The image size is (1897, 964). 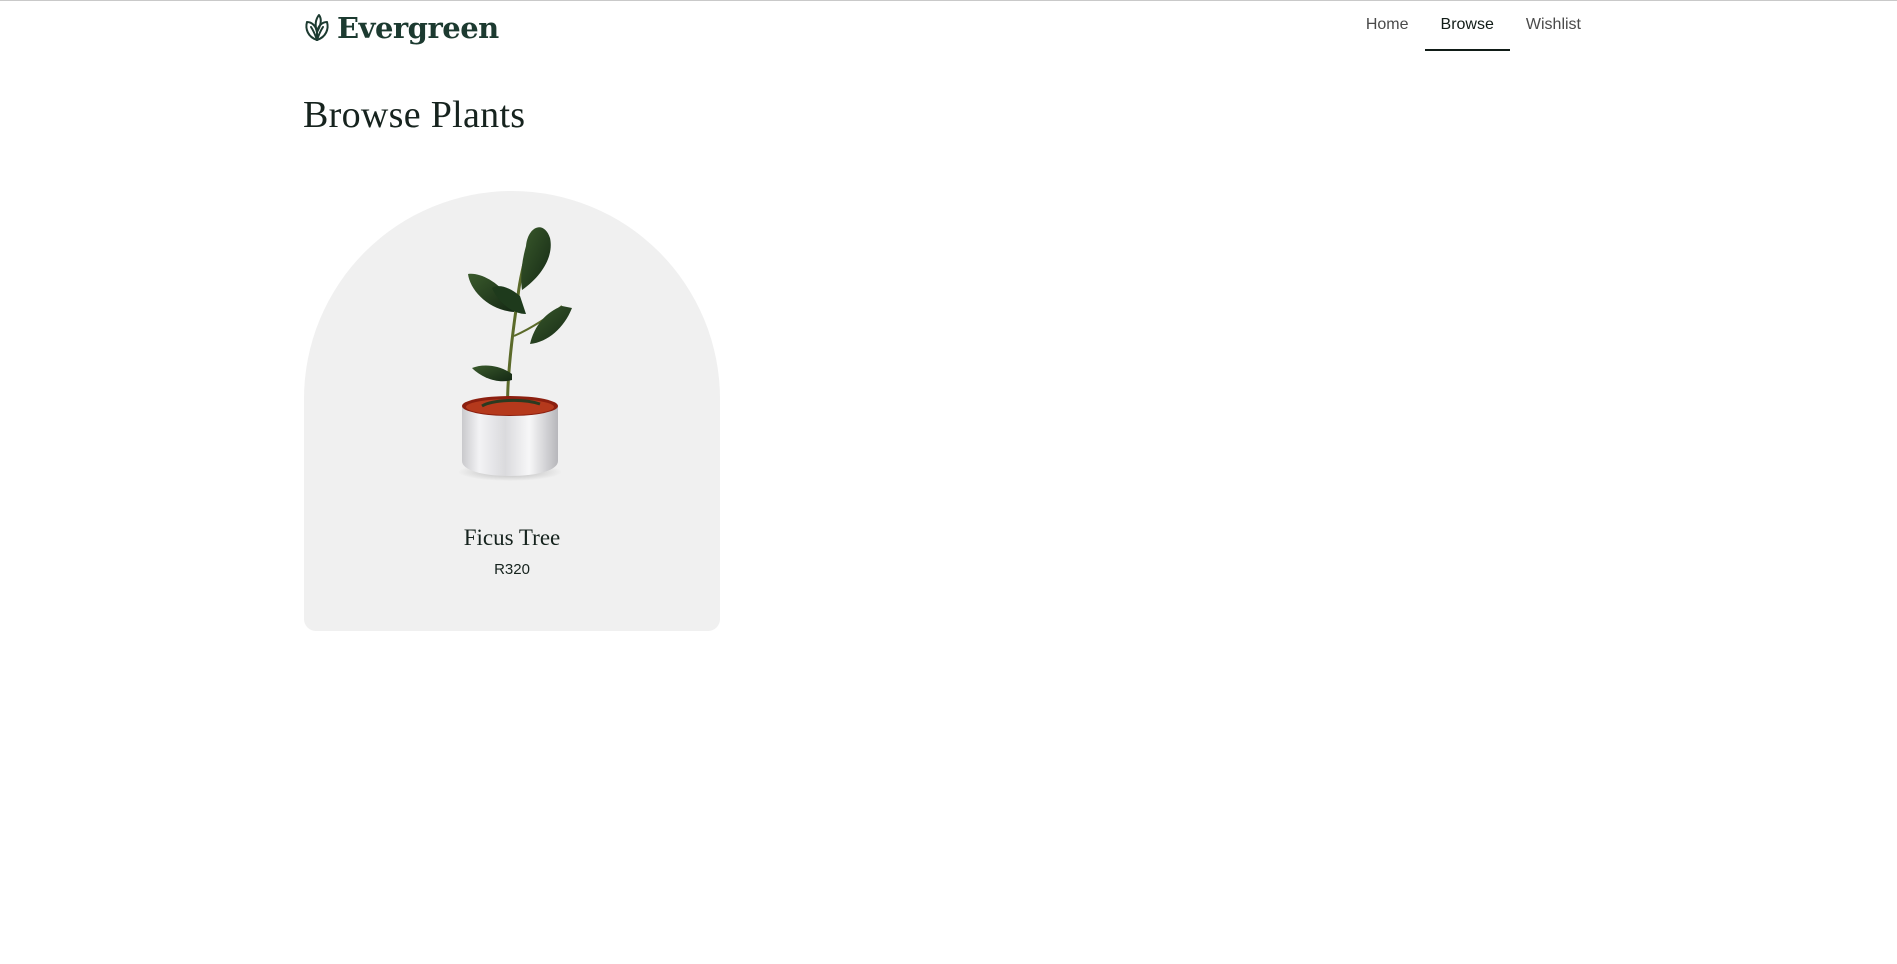 I want to click on nav-home: Home, so click(x=1387, y=26).